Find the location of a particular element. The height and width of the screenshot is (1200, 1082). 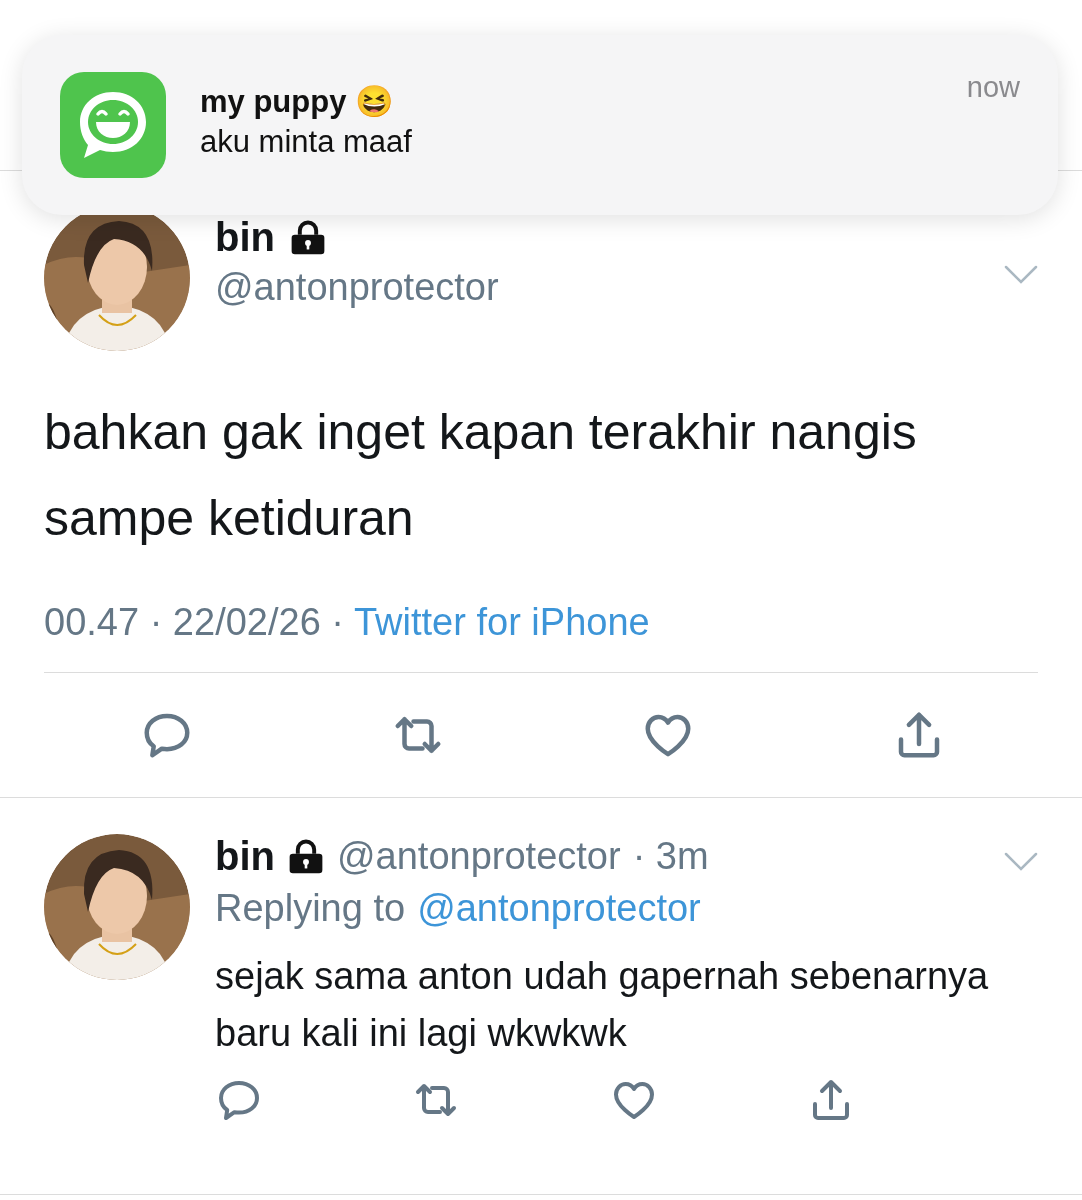

chat-app-icon is located at coordinates (113, 125).